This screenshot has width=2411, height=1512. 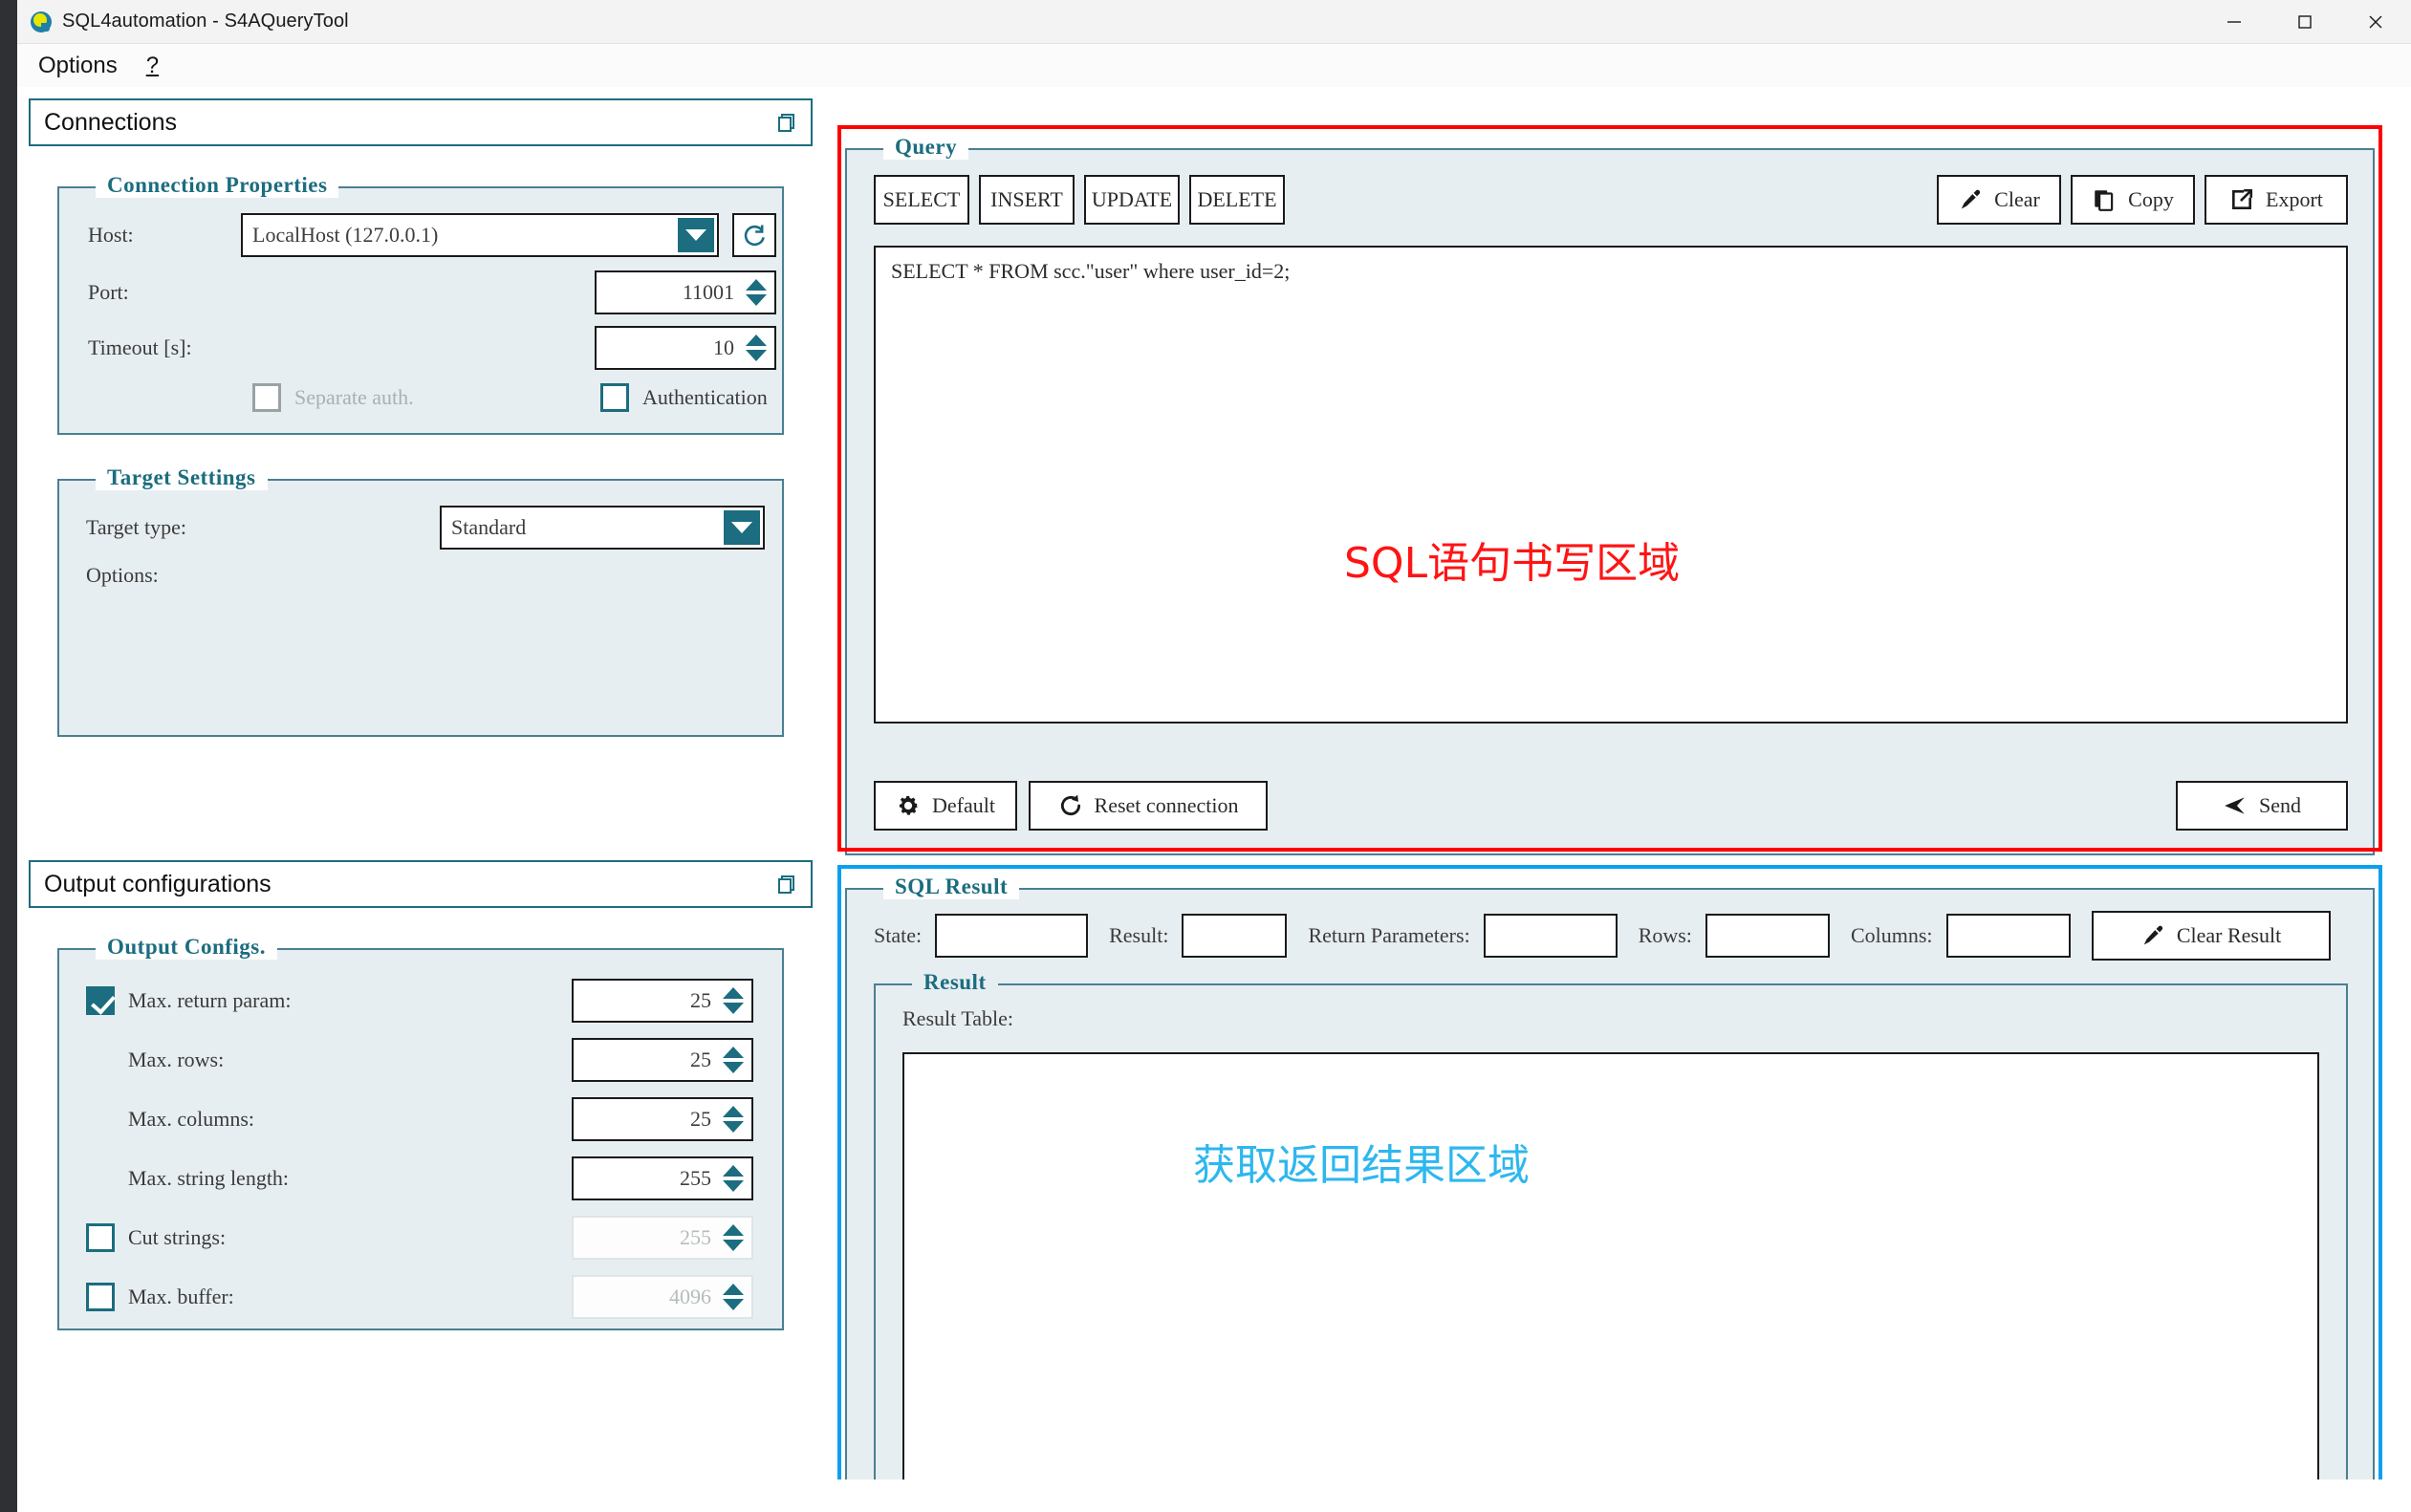 I want to click on port-spinbox: 11001, so click(x=685, y=292).